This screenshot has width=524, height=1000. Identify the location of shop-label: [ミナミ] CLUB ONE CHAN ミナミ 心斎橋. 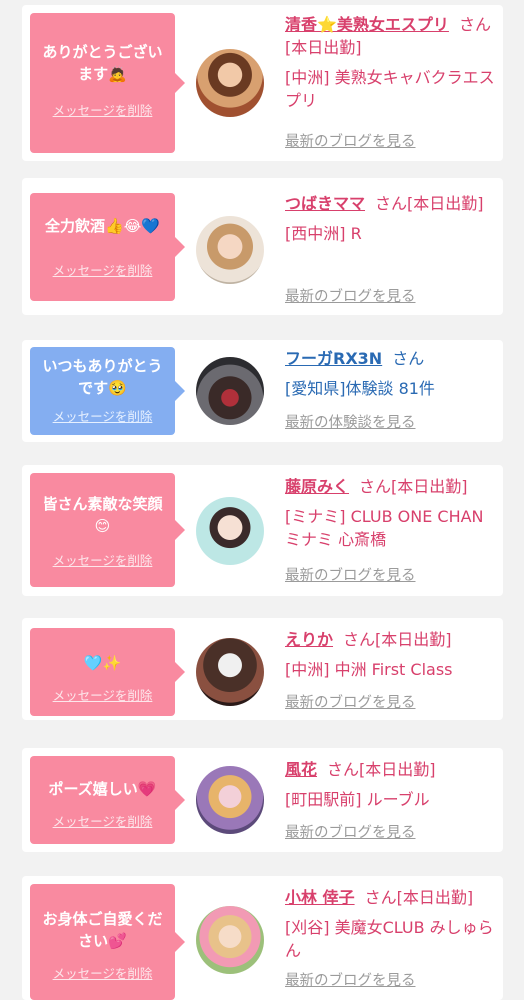
(384, 528).